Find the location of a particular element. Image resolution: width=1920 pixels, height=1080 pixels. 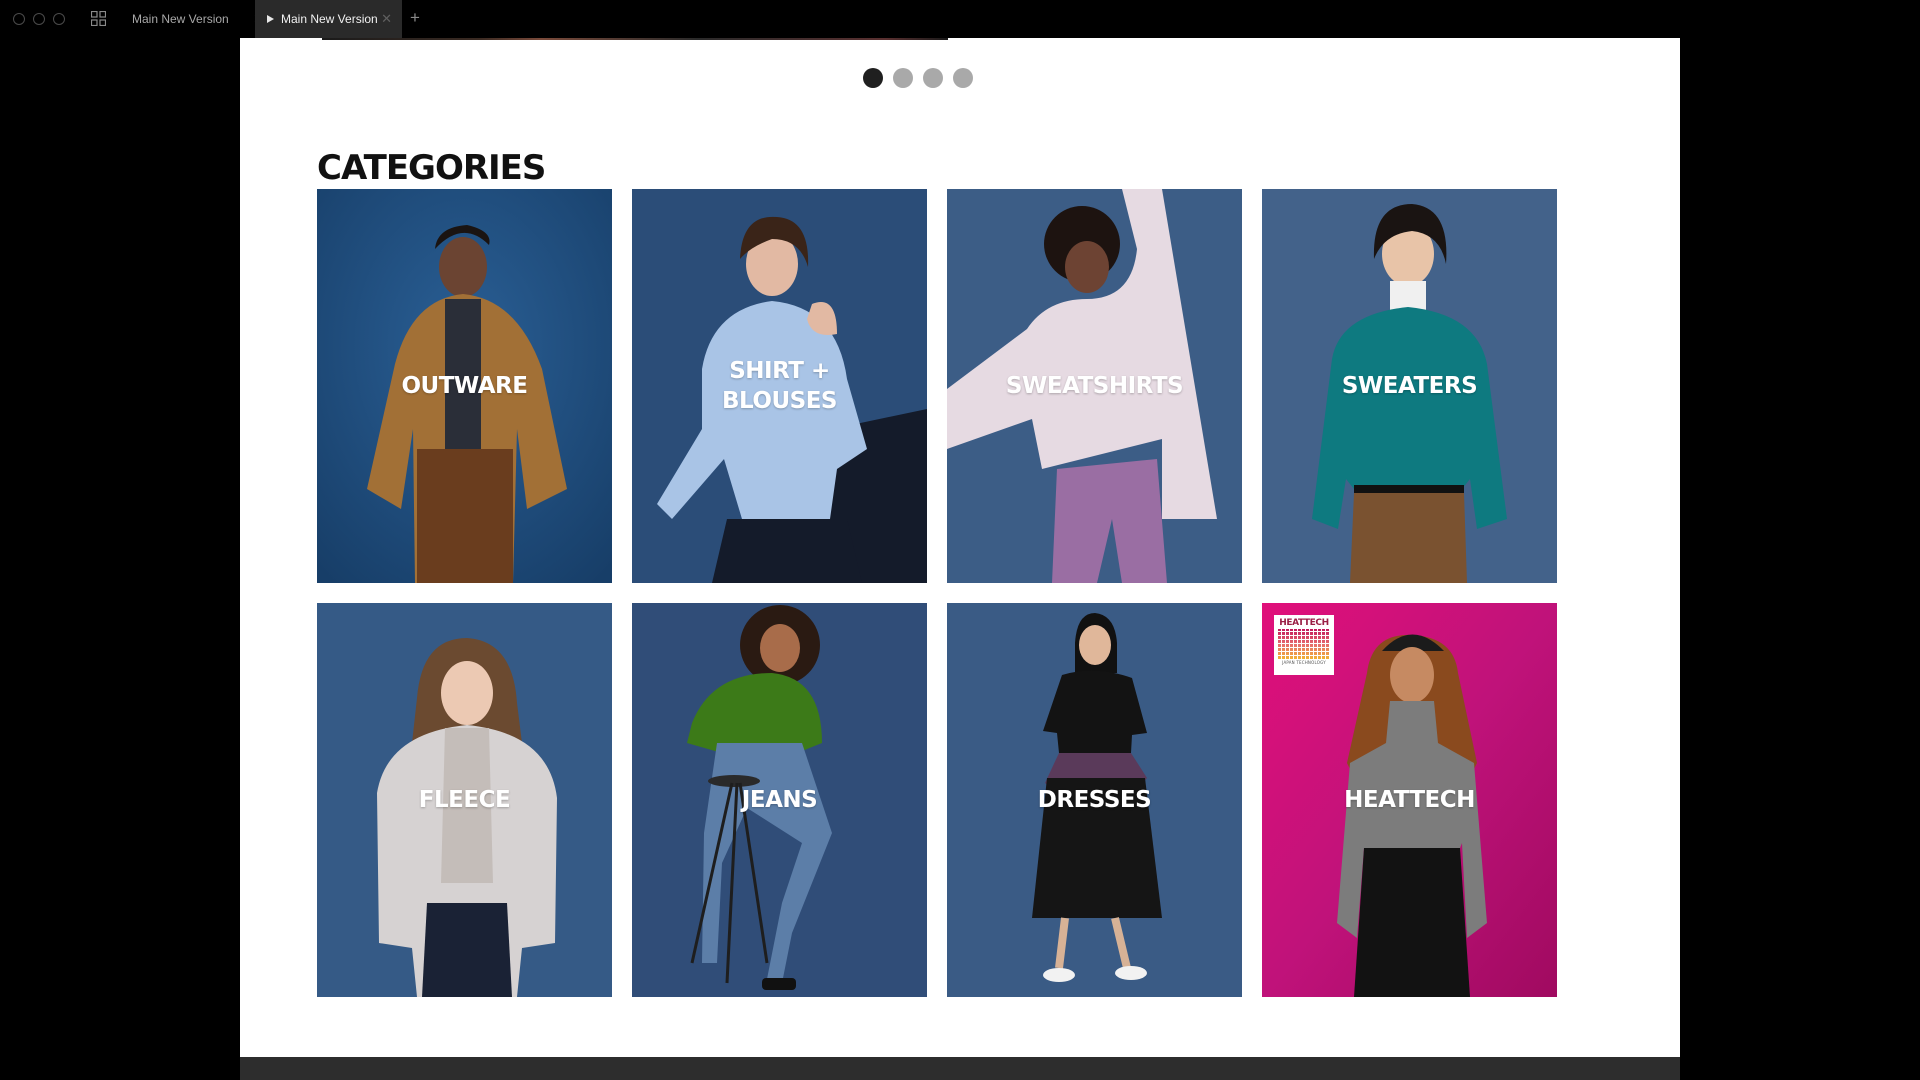

category-label: FLEECE is located at coordinates (464, 800).